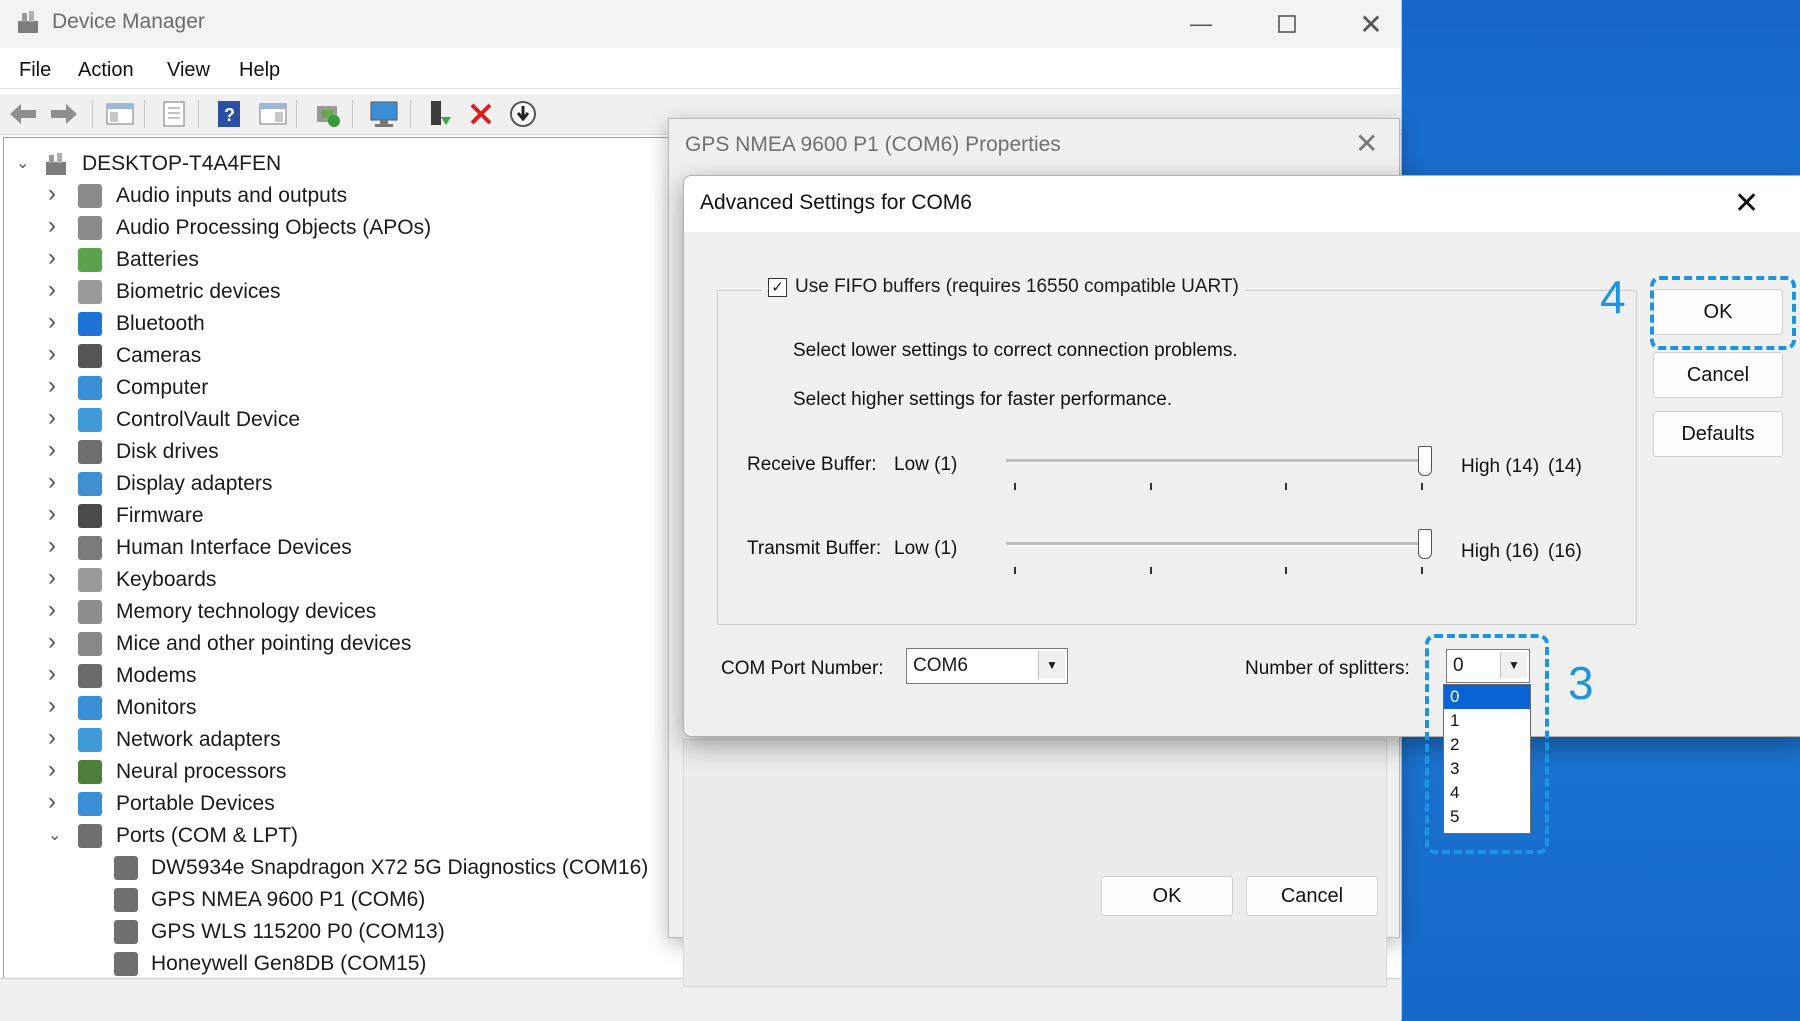  I want to click on action-pane-icon, so click(273, 114).